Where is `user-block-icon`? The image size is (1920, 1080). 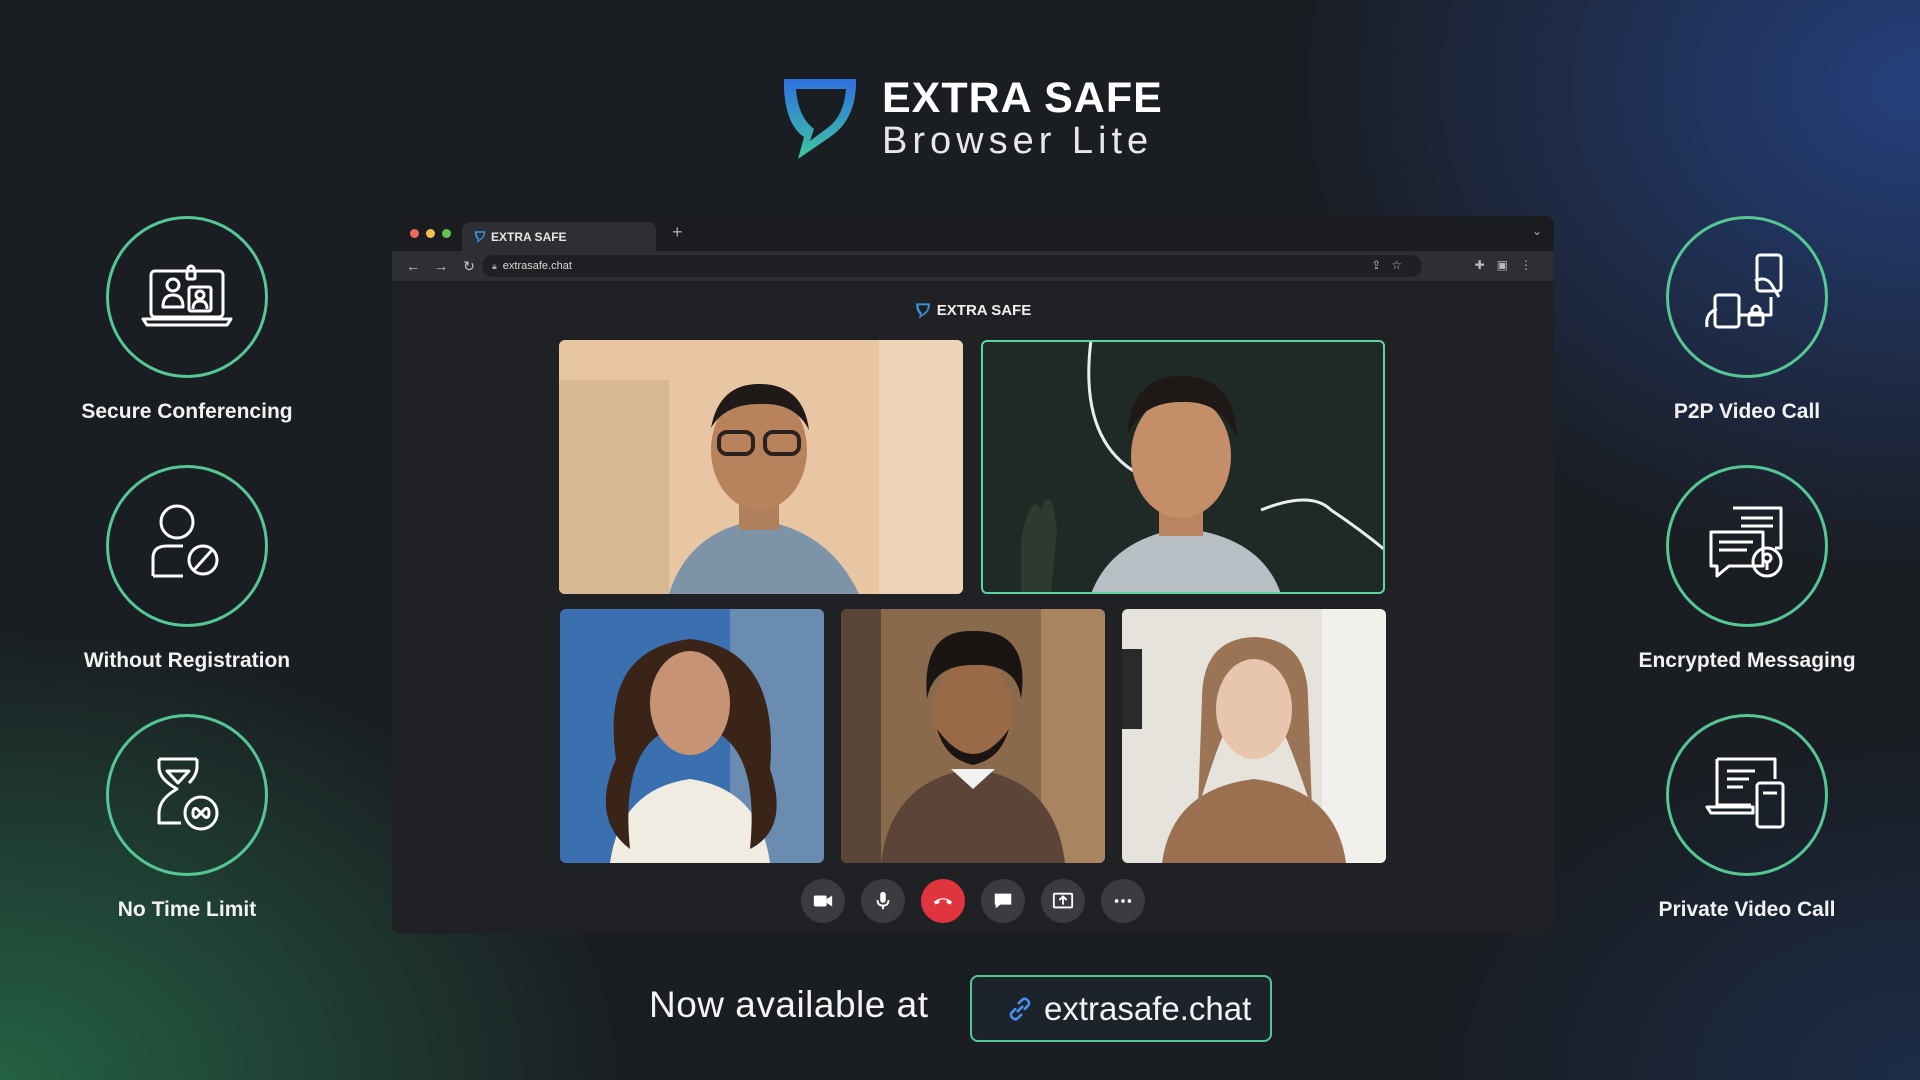 user-block-icon is located at coordinates (185, 541).